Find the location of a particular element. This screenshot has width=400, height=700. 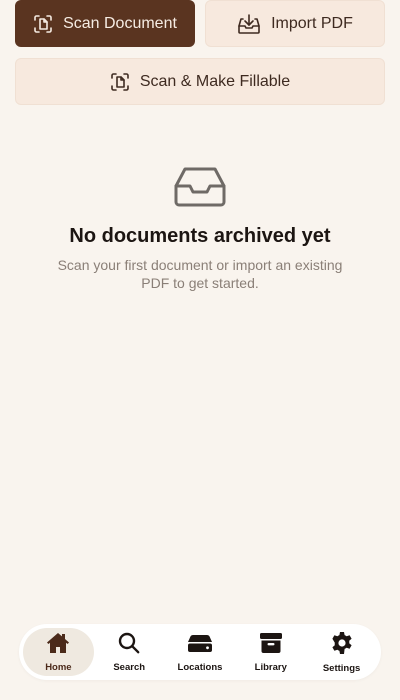

tab-home-label: Home is located at coordinates (58, 667).